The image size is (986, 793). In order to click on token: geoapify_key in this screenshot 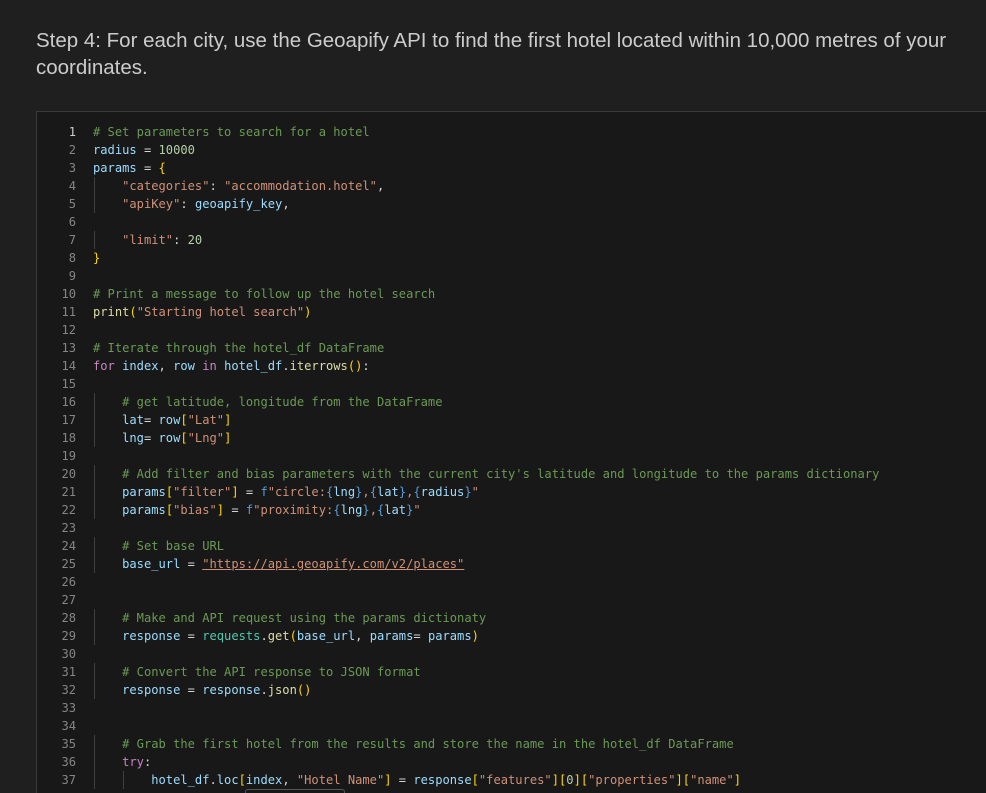, I will do `click(238, 204)`.